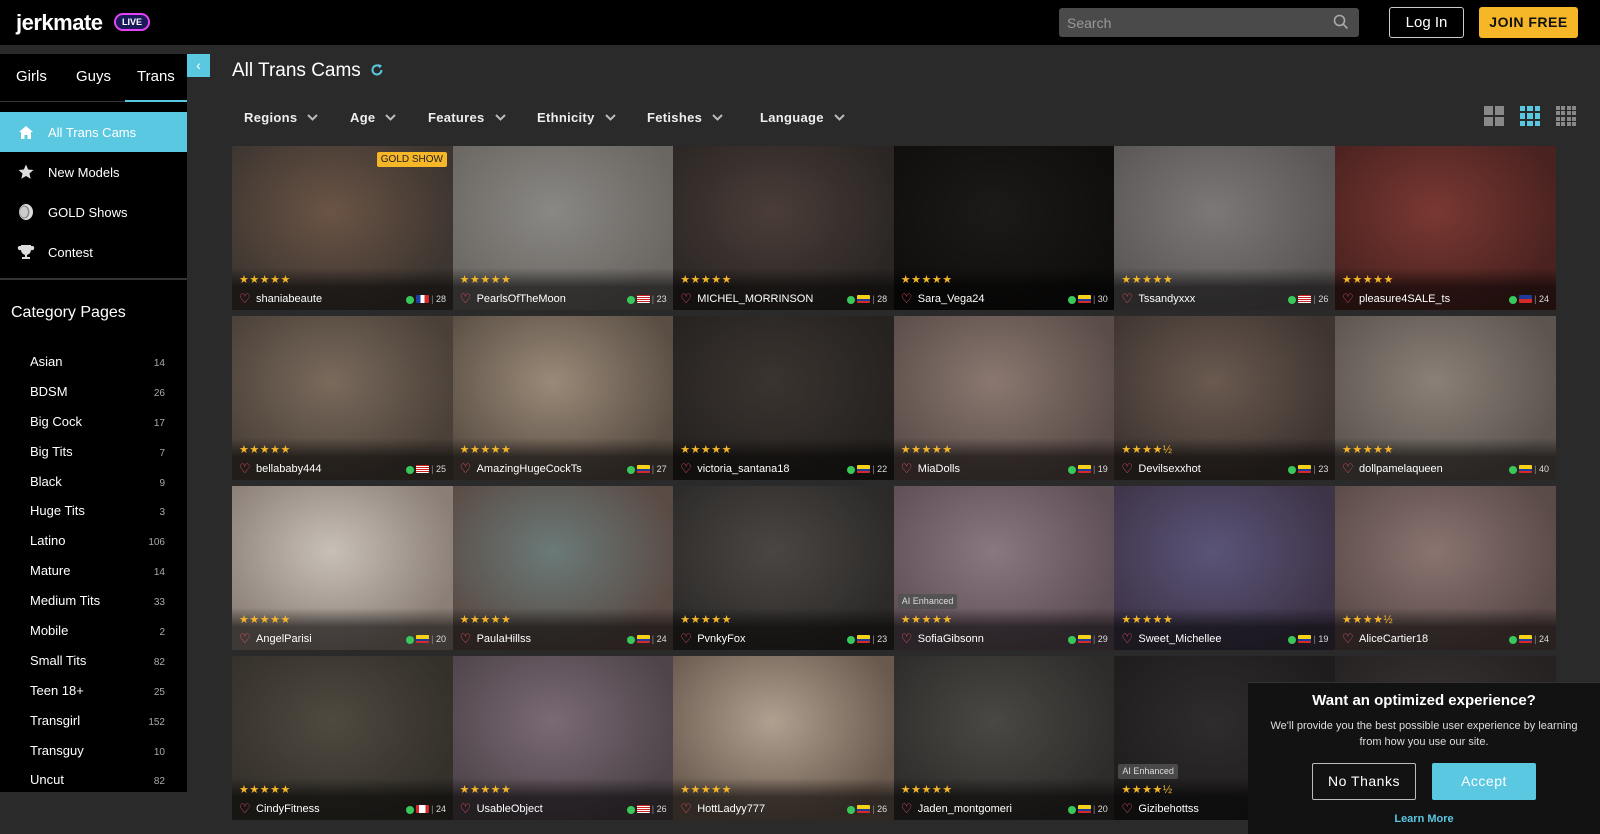  I want to click on cam-card: ★★★★★ ♡ Sweet_Michellee 19, so click(1225, 568).